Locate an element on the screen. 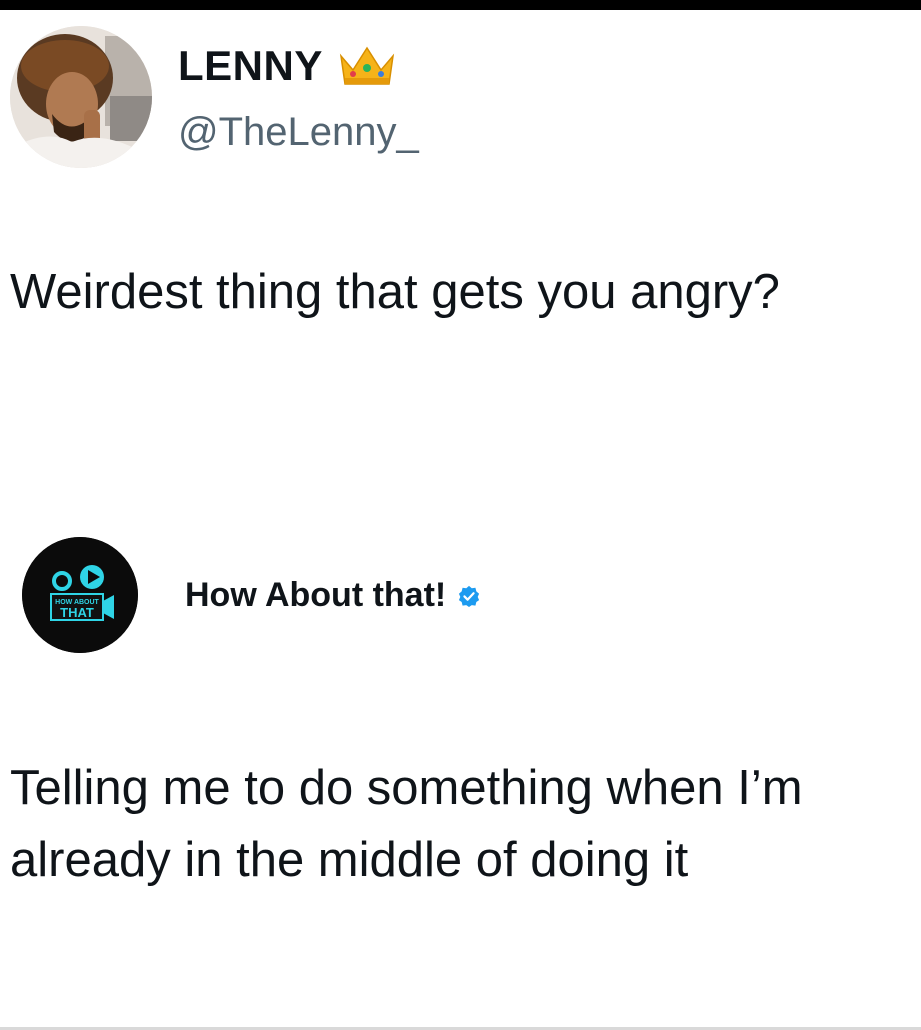 The height and width of the screenshot is (1030, 921). author-handle: @TheLenny_ is located at coordinates (298, 132).